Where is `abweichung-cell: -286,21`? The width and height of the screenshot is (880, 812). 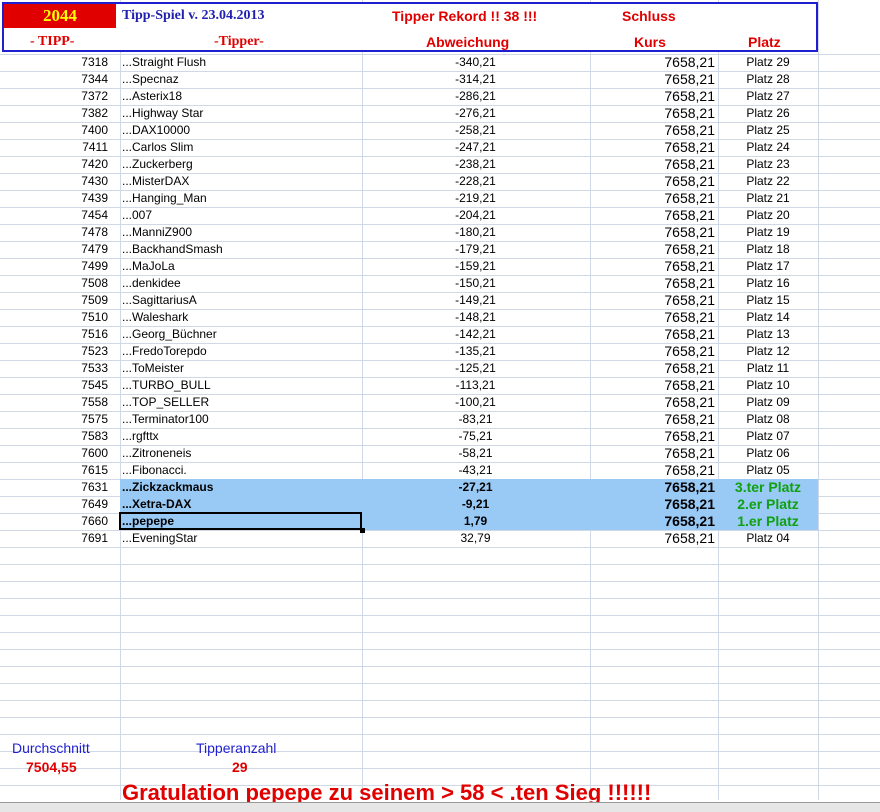 abweichung-cell: -286,21 is located at coordinates (475, 96).